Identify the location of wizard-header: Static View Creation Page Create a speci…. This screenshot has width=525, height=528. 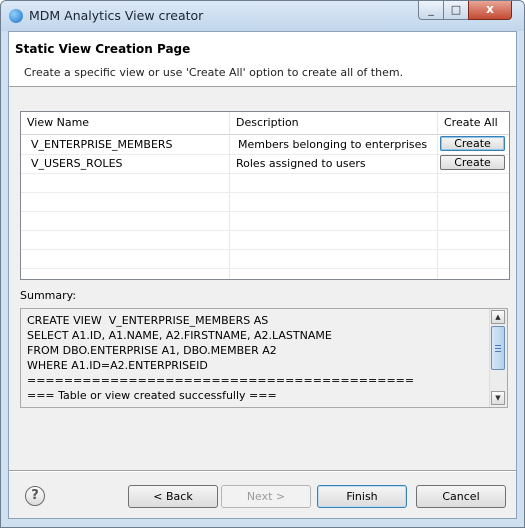
(262, 59).